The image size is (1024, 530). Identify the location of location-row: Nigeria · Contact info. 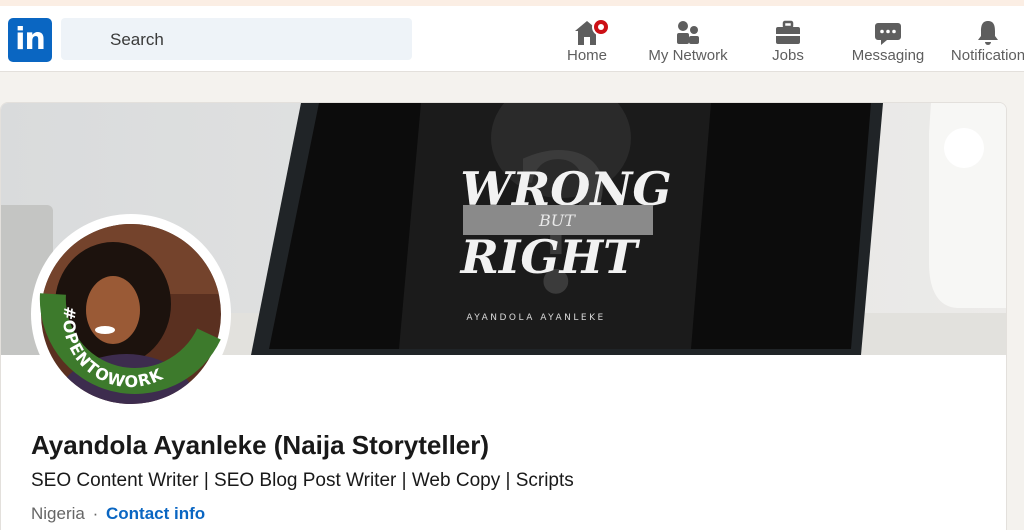
(118, 514).